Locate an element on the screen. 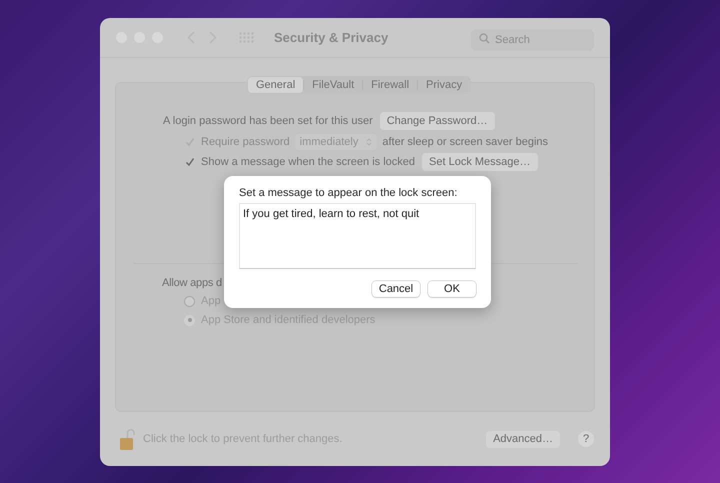  show-message-label: Show a message when the screen is locked is located at coordinates (308, 162).